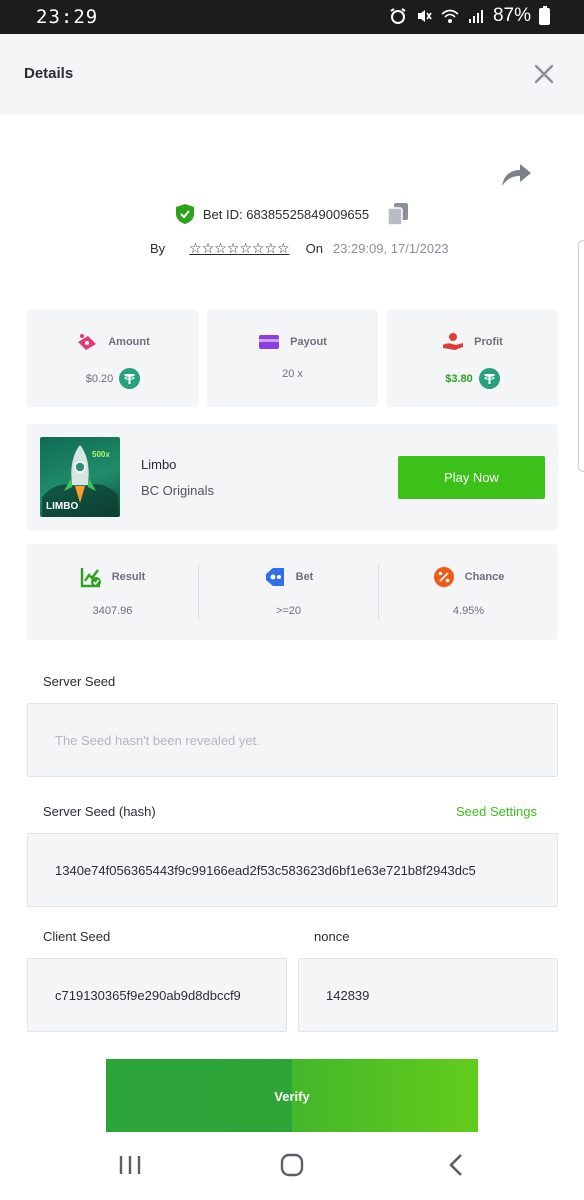 The image size is (584, 1200). What do you see at coordinates (292, 74) in the screenshot?
I see `details-header: Details` at bounding box center [292, 74].